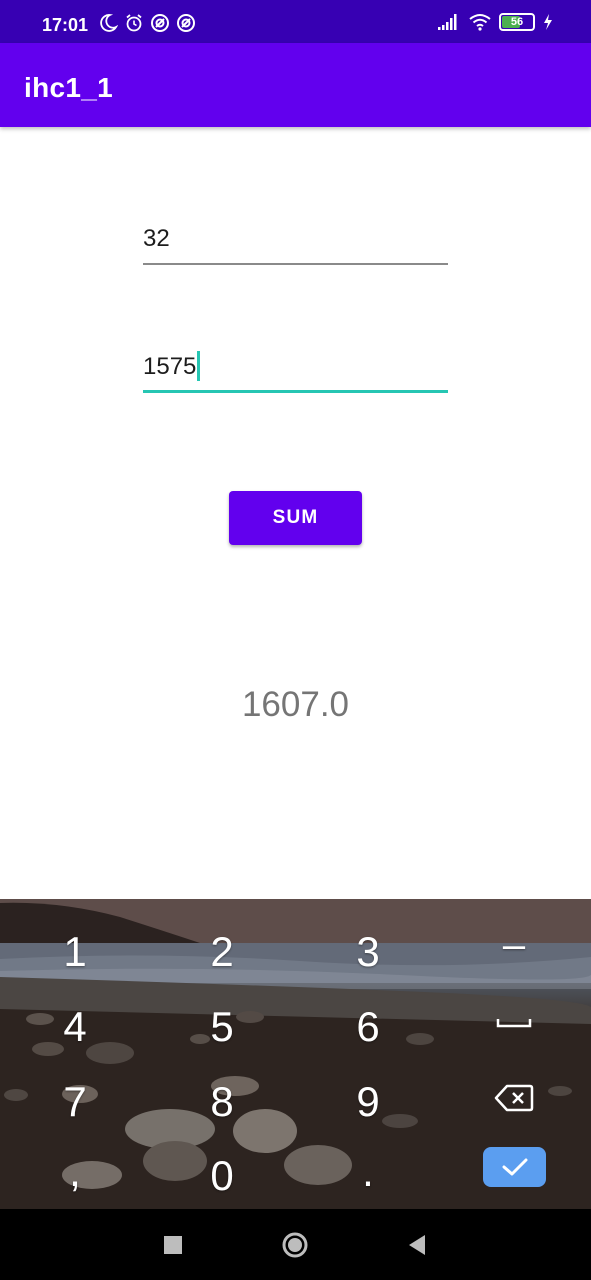 The width and height of the screenshot is (591, 1280). What do you see at coordinates (368, 952) in the screenshot?
I see `key-3: 3` at bounding box center [368, 952].